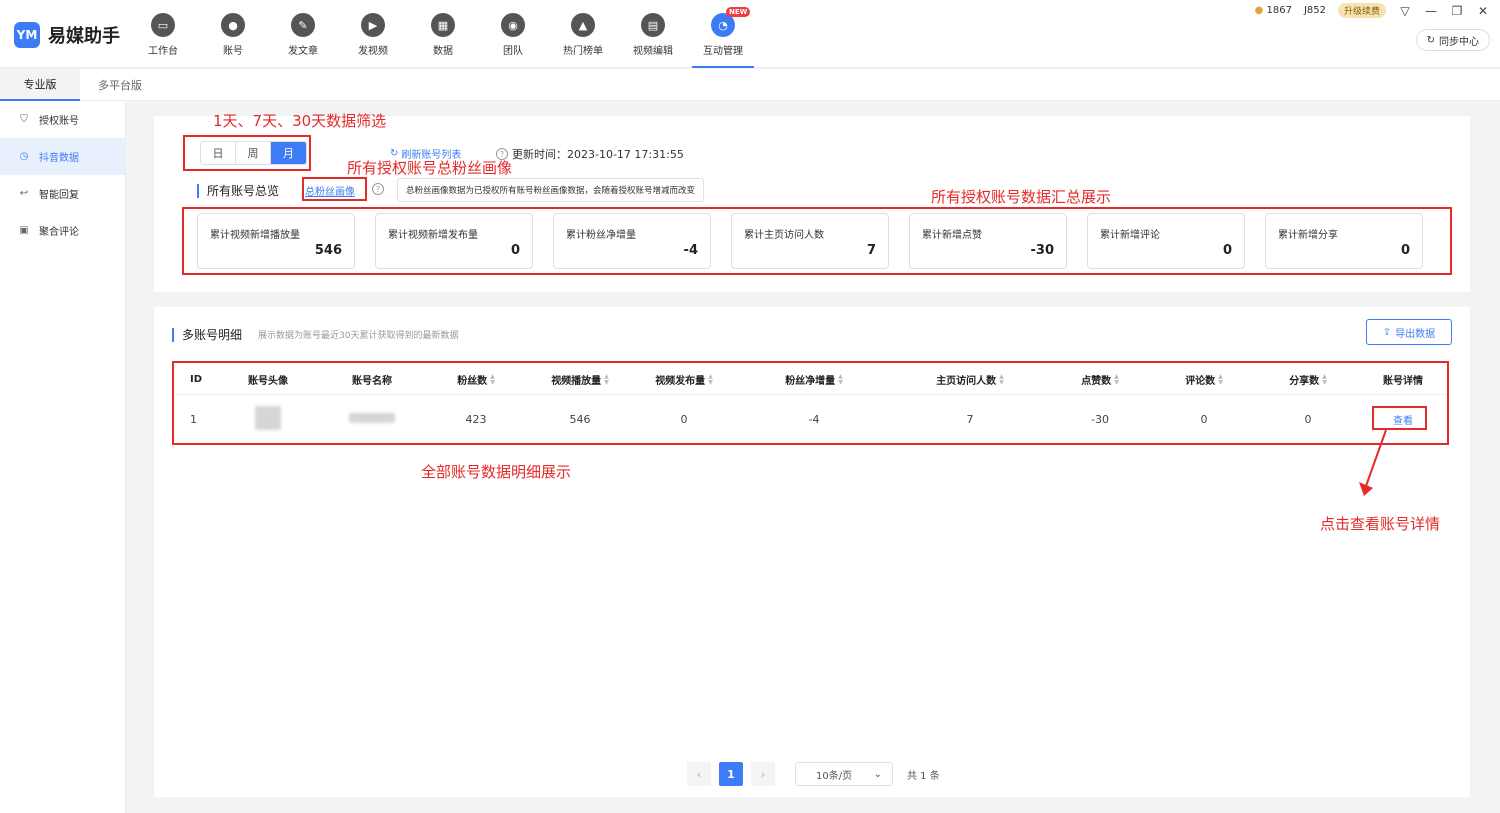 The image size is (1500, 813). Describe the element at coordinates (303, 51) in the screenshot. I see `nav-label: 发文章` at that location.